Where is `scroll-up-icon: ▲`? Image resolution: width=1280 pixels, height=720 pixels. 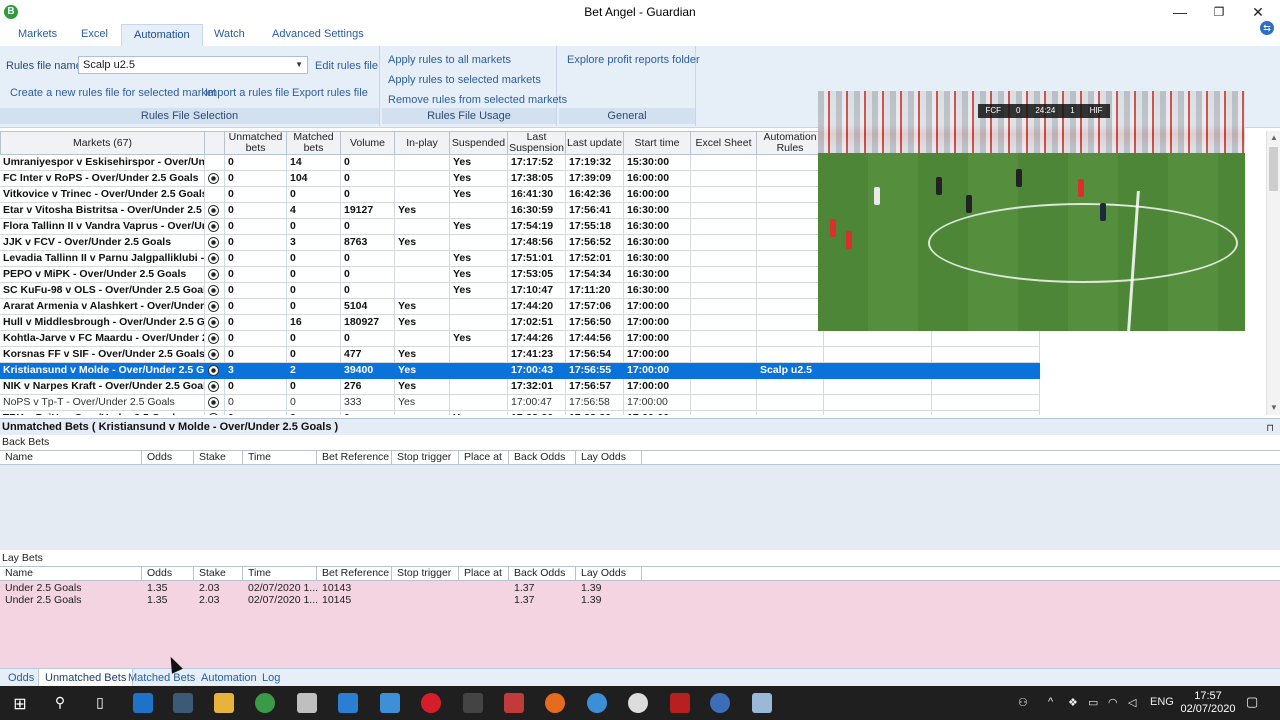
scroll-up-icon: ▲ is located at coordinates (1273, 138).